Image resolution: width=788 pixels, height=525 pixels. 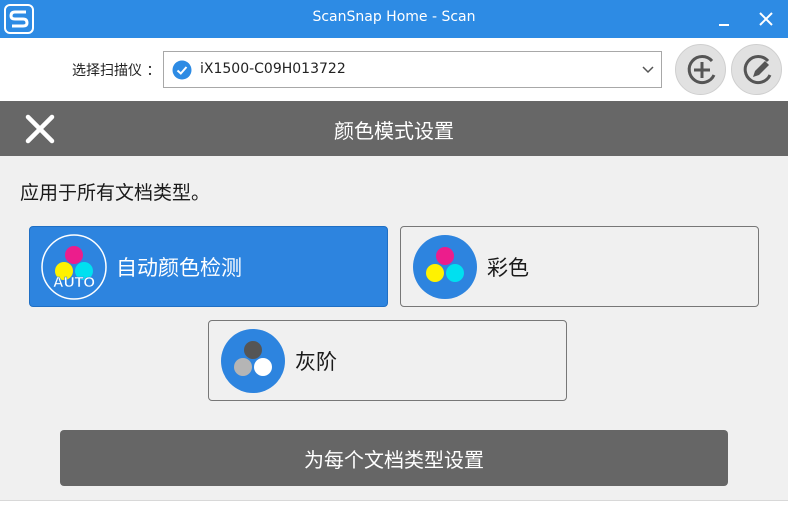 I want to click on dialog-header: 颜色模式设置, so click(x=394, y=128).